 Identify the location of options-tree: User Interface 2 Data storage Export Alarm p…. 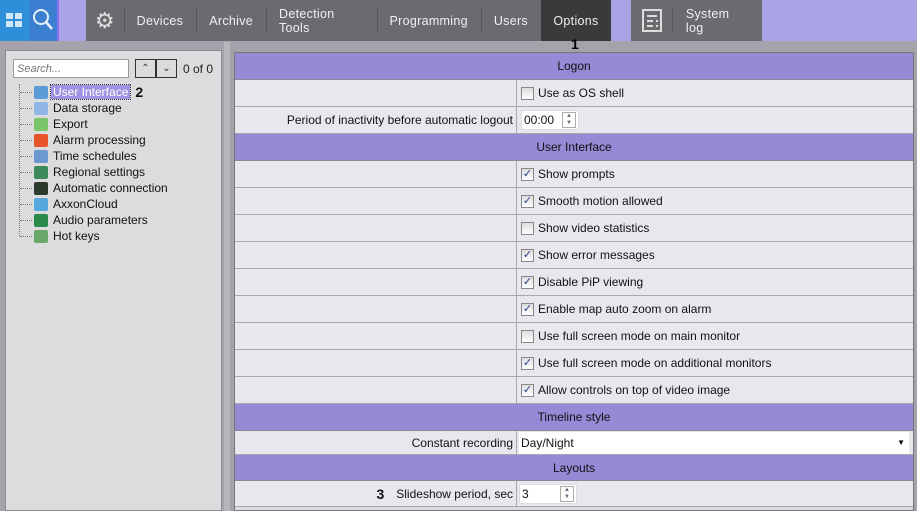
(94, 163).